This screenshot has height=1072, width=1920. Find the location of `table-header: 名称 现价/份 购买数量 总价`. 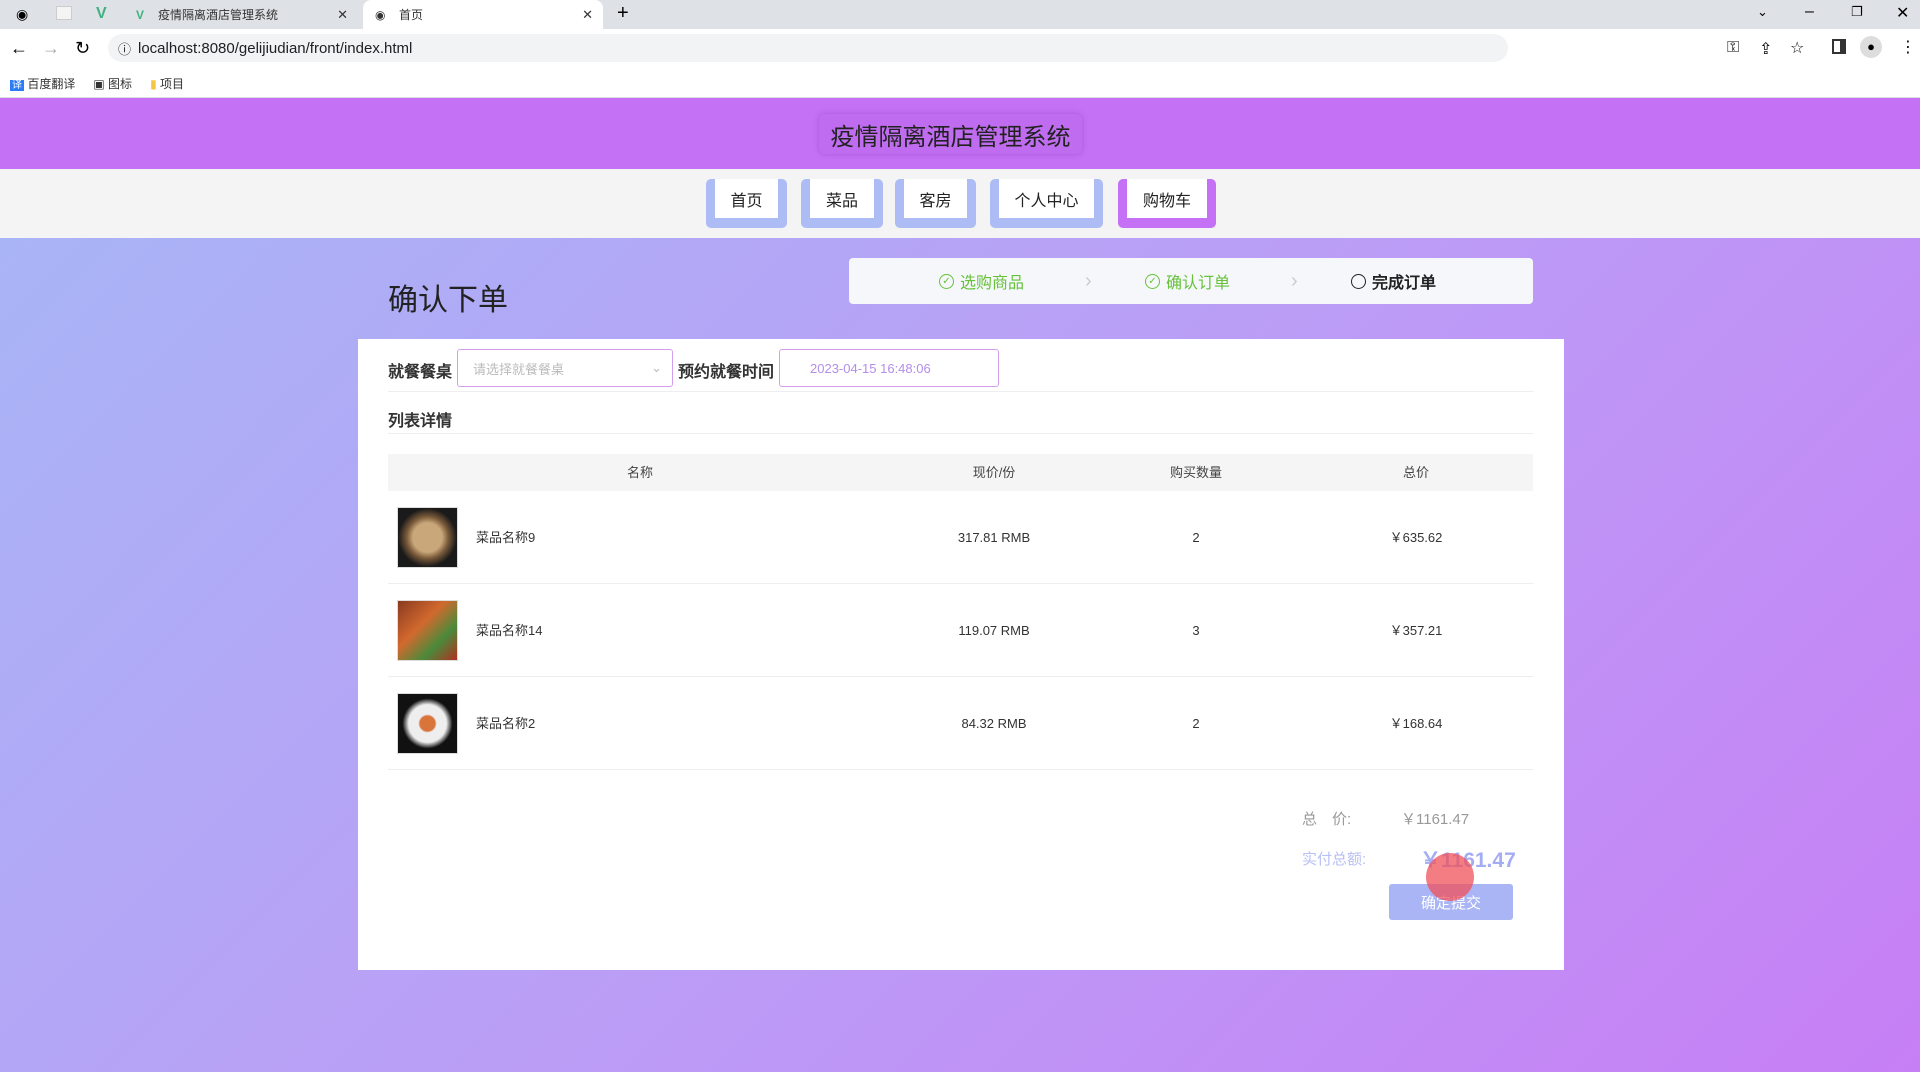

table-header: 名称 现价/份 购买数量 总价 is located at coordinates (960, 472).